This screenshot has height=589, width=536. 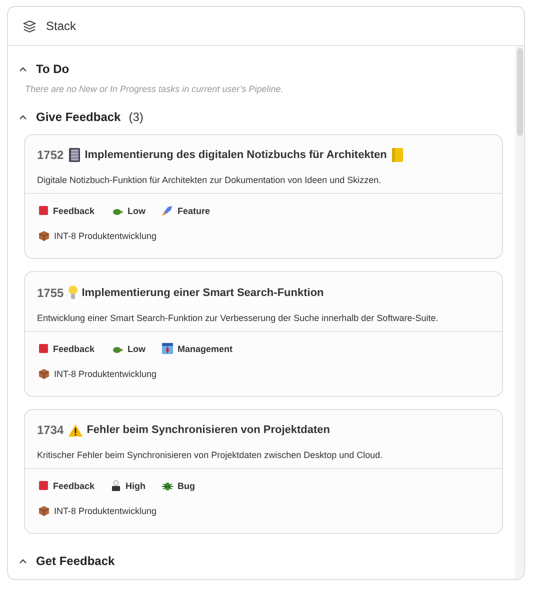 What do you see at coordinates (238, 318) in the screenshot?
I see `task-description: Entwicklung einer Smart Search-Funktion zur Verbesserung der Suche innerhalb der Software-Suite.` at bounding box center [238, 318].